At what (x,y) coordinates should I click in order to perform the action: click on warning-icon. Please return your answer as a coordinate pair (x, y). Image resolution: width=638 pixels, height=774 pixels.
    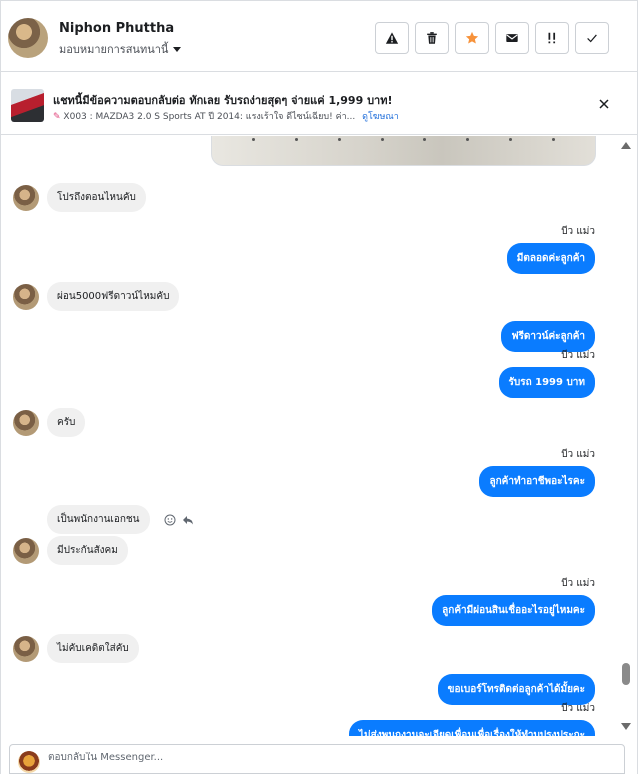
    Looking at the image, I should click on (392, 38).